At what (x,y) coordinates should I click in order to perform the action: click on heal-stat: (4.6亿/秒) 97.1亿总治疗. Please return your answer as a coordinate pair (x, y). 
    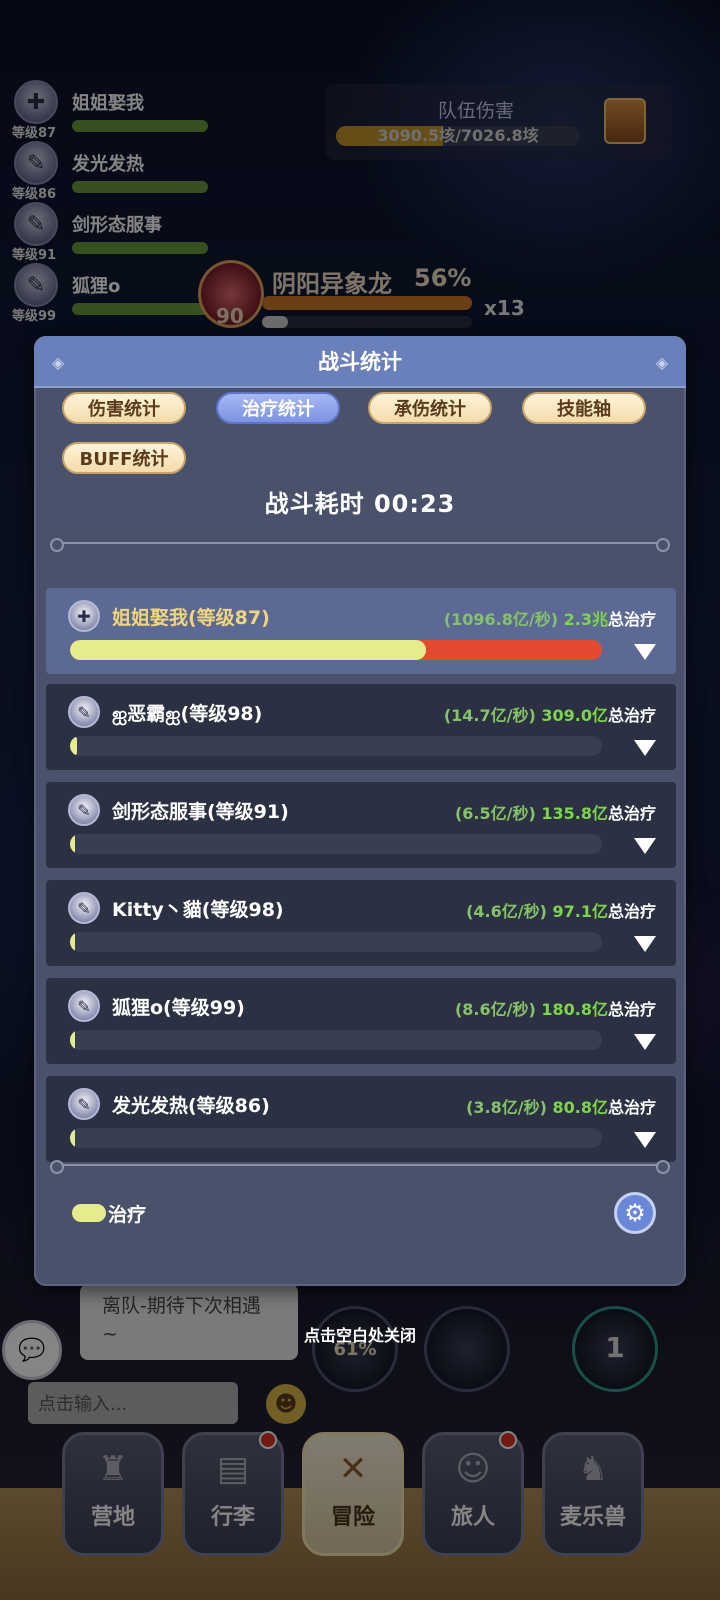
    Looking at the image, I should click on (561, 910).